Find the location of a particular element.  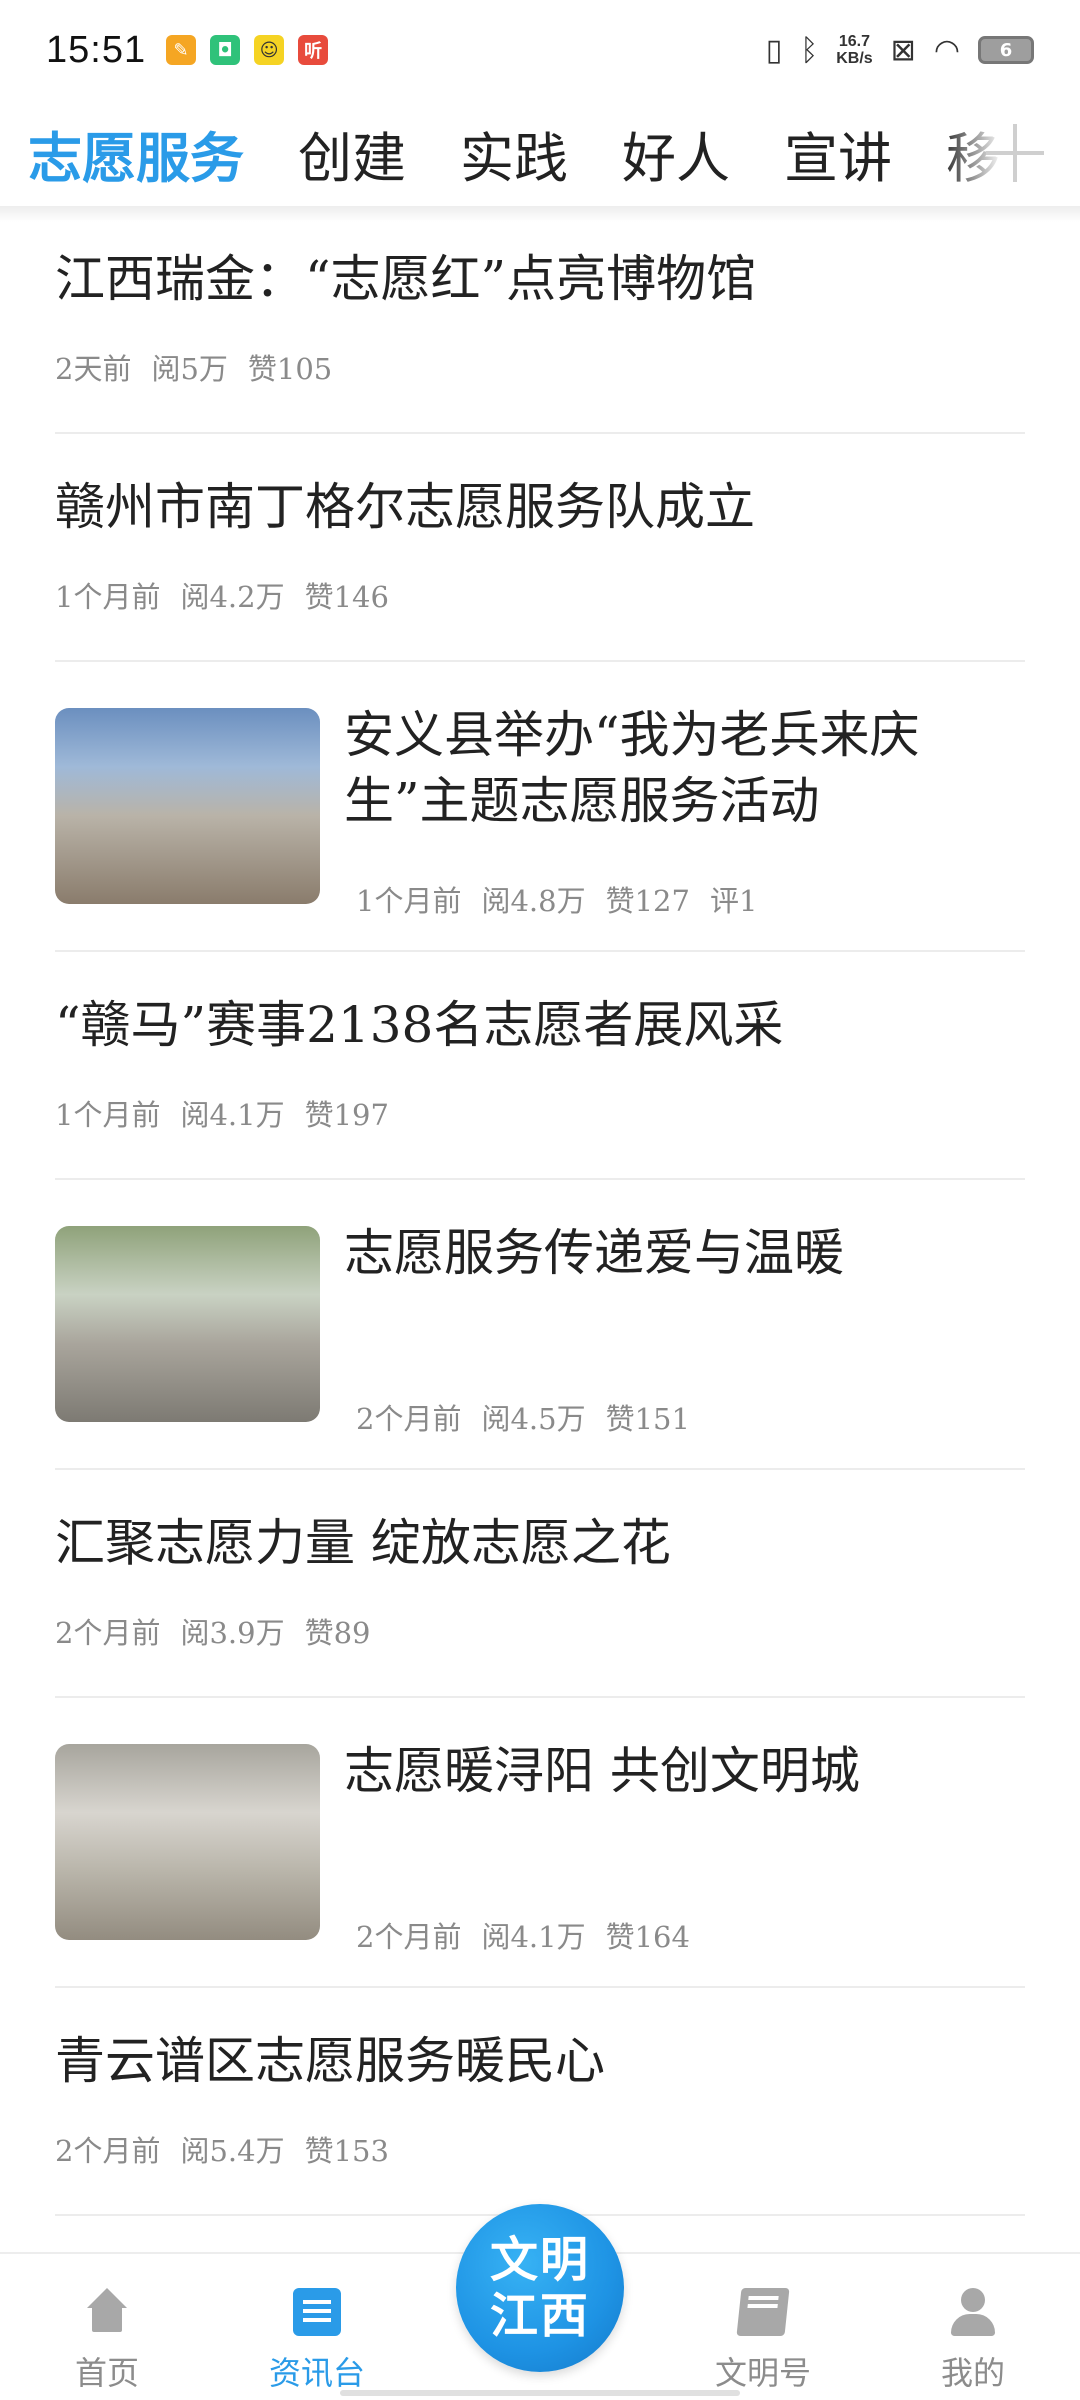

nav-wenming-hao: 文明号 is located at coordinates (763, 2327).